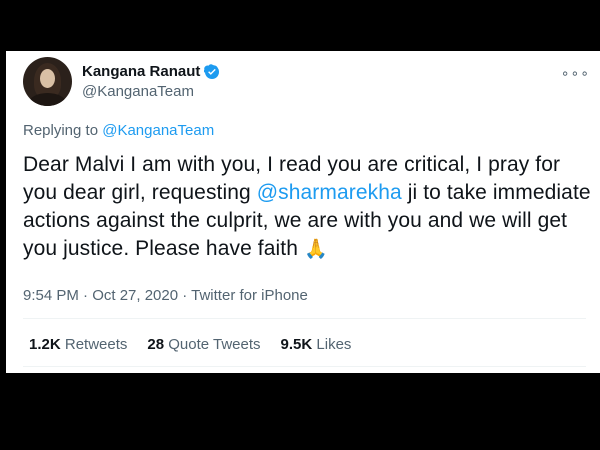 The width and height of the screenshot is (600, 450). I want to click on avatar, so click(47, 81).